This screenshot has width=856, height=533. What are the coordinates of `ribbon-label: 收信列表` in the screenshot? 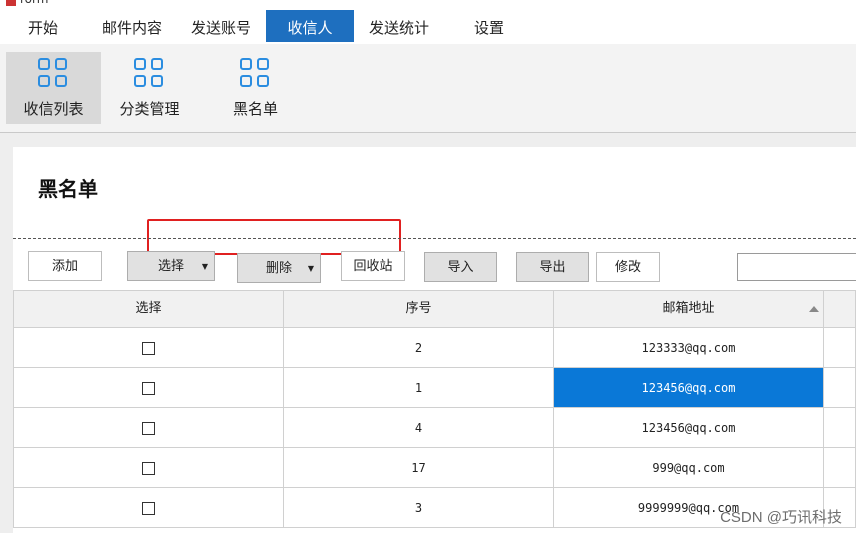 It's located at (53, 109).